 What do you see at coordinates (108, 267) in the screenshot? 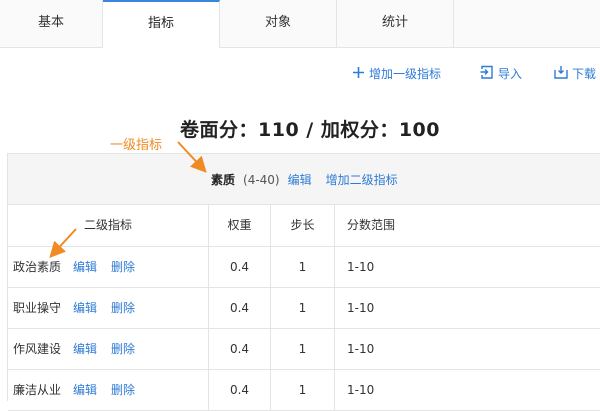
I see `row-name-cell: 政治素质 编辑 删除` at bounding box center [108, 267].